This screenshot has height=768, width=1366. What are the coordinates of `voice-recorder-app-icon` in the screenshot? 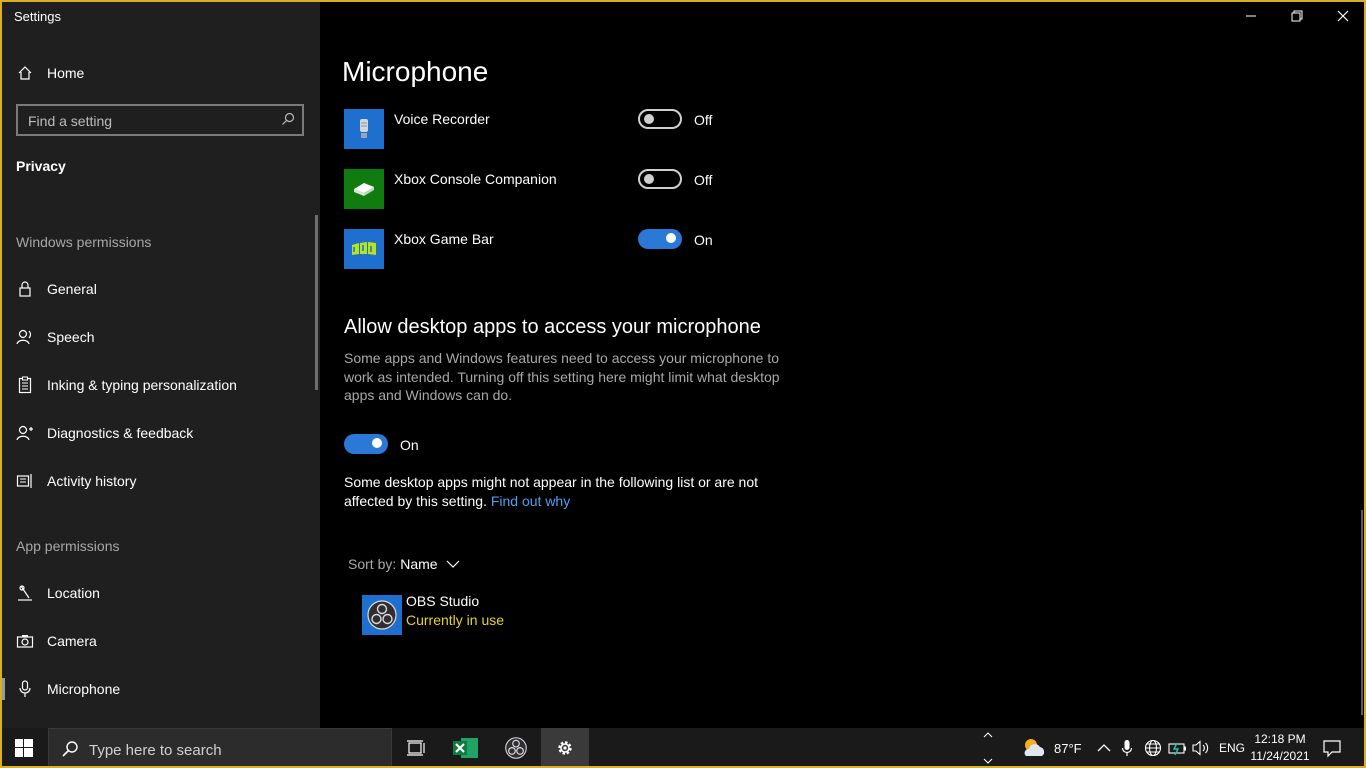 It's located at (364, 129).